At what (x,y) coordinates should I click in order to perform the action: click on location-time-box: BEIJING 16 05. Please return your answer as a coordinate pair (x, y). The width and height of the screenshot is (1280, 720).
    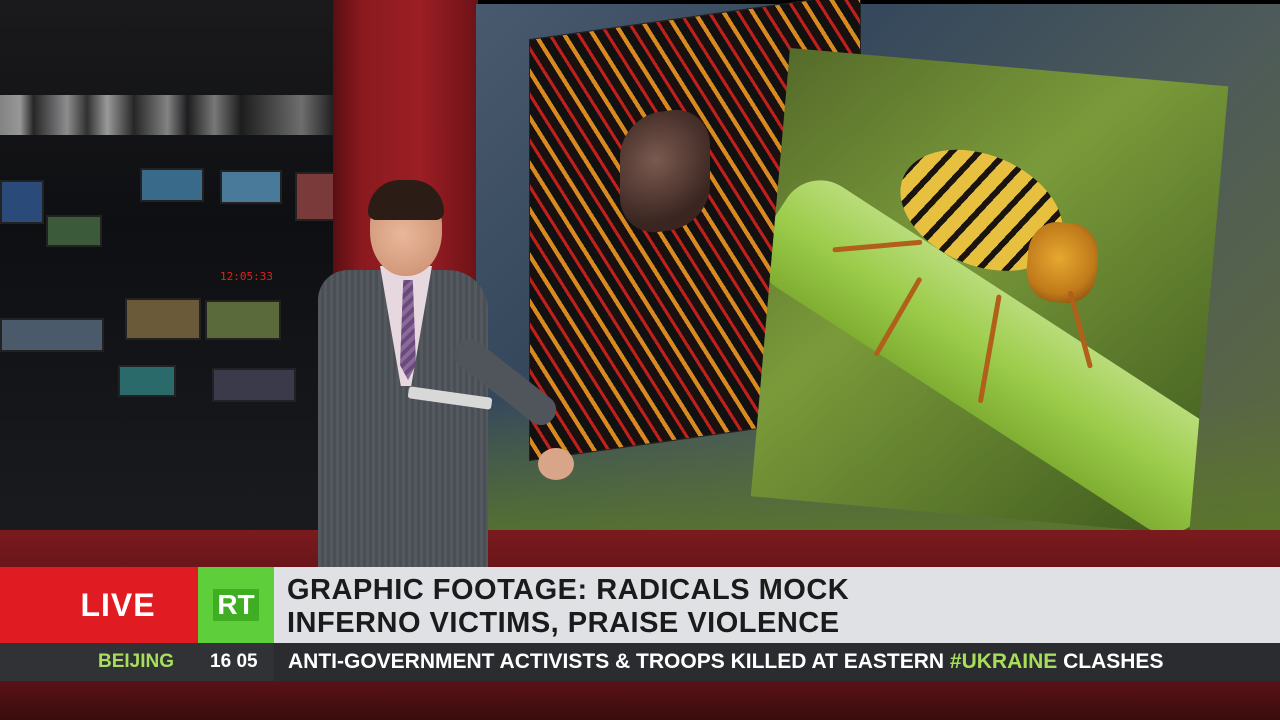
    Looking at the image, I should click on (137, 662).